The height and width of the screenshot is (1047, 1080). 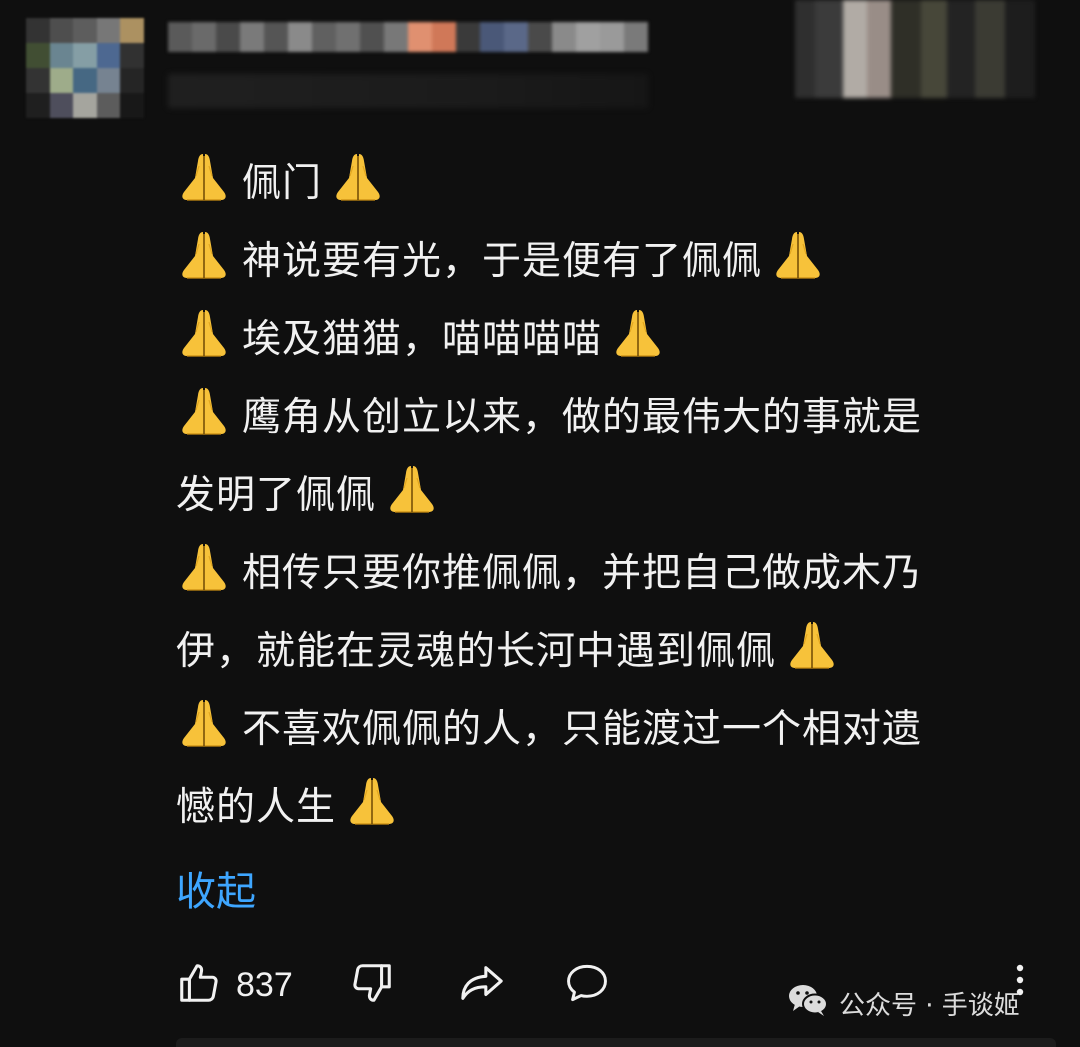 I want to click on comment-line-text: 伊，就能在灵魂的长河中遇到佩佩, so click(x=476, y=651).